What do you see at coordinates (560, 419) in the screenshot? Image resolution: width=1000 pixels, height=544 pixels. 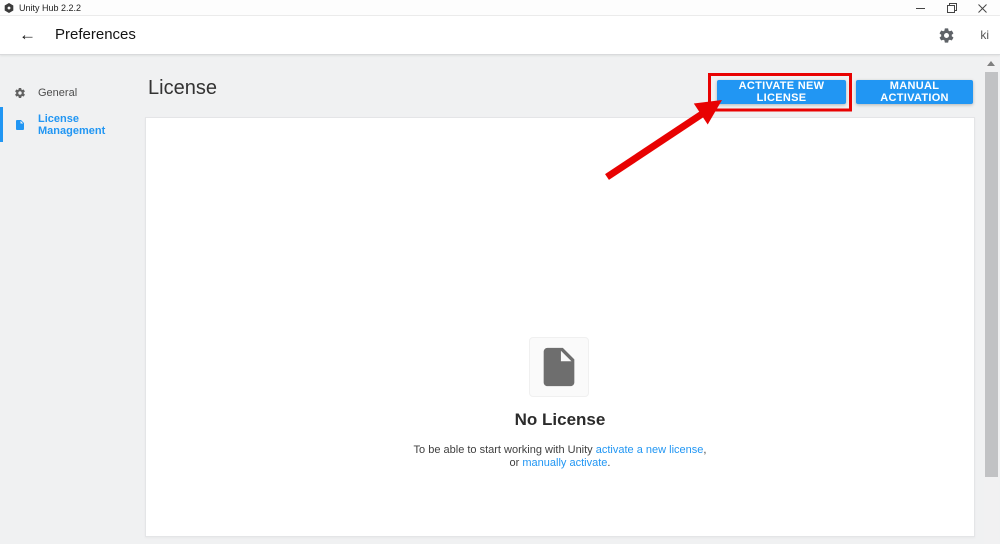 I see `no-license-title: No License` at bounding box center [560, 419].